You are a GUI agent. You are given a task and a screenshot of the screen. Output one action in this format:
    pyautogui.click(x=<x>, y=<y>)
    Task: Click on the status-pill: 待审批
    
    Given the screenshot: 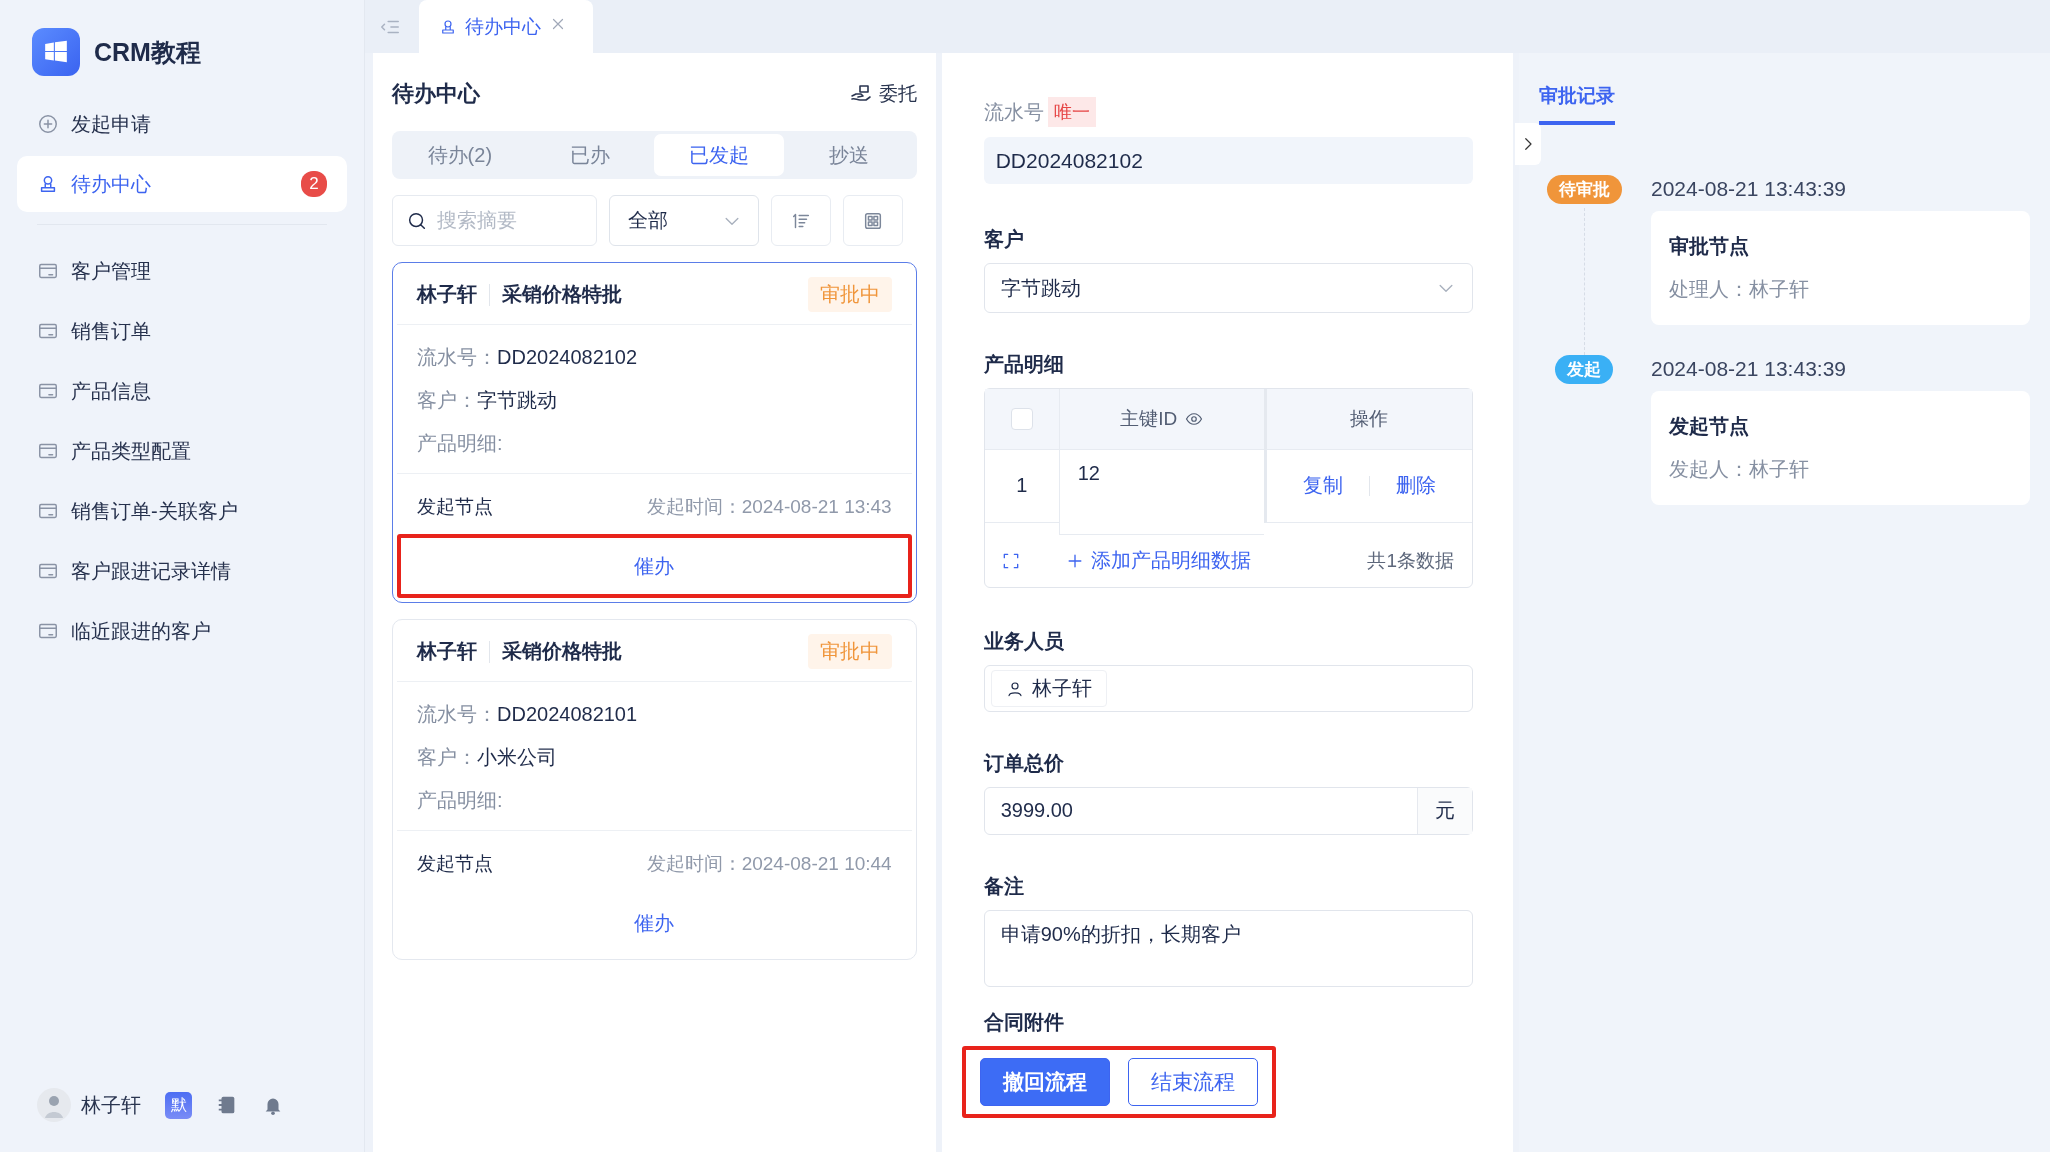 What is the action you would take?
    pyautogui.click(x=1584, y=189)
    